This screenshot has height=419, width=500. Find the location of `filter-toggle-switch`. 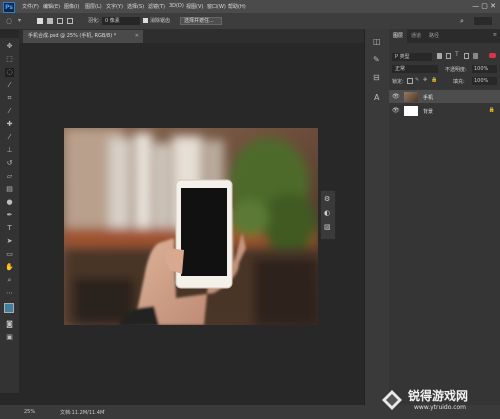

filter-toggle-switch is located at coordinates (492, 55).